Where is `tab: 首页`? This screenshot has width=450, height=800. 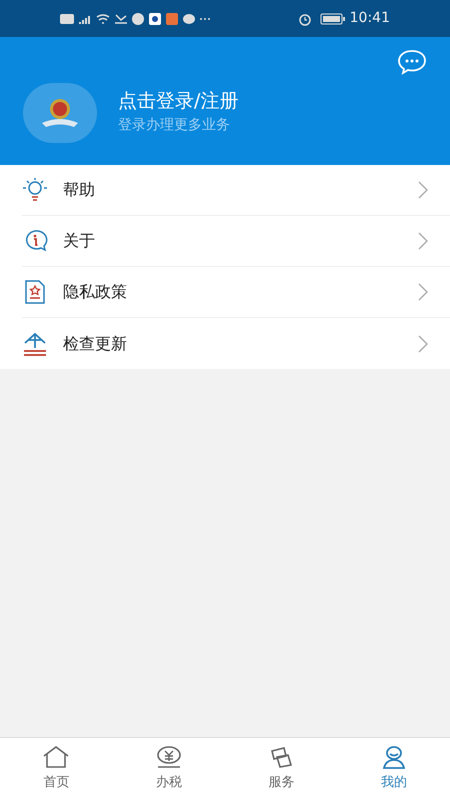 tab: 首页 is located at coordinates (56, 769).